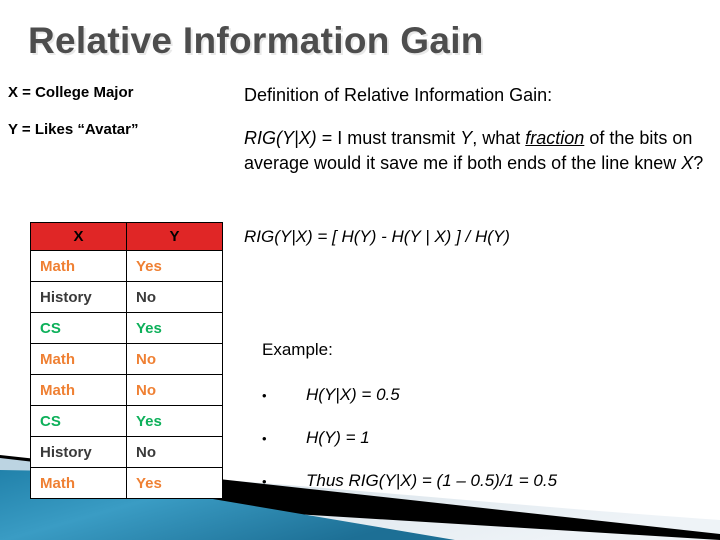 The height and width of the screenshot is (540, 720). I want to click on rig-notation: RIG(Y|X), so click(280, 138).